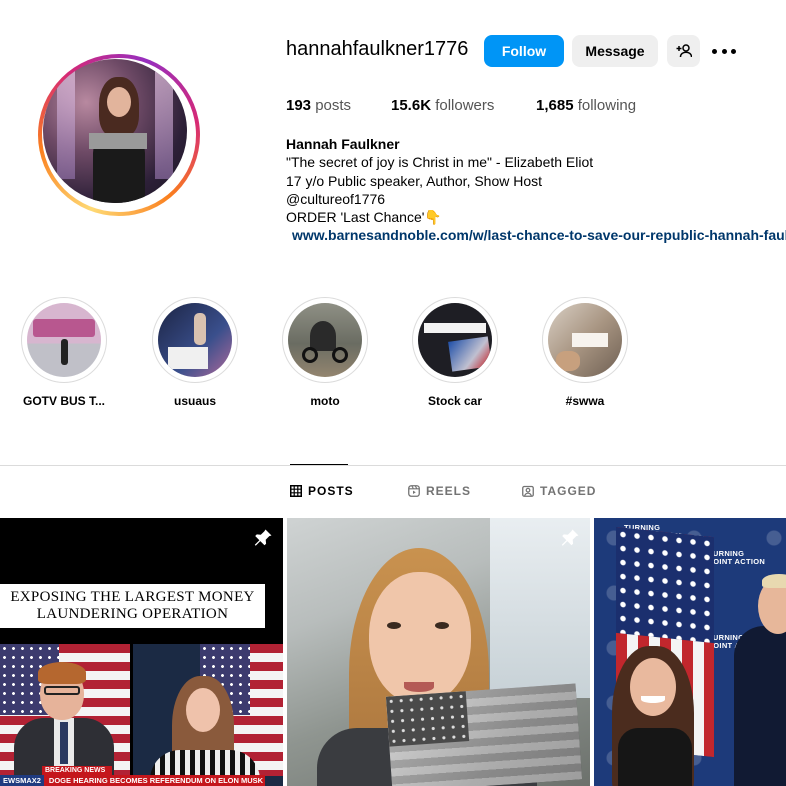 The width and height of the screenshot is (786, 786). I want to click on bio-mention-link: @cultureof1776, so click(536, 199).